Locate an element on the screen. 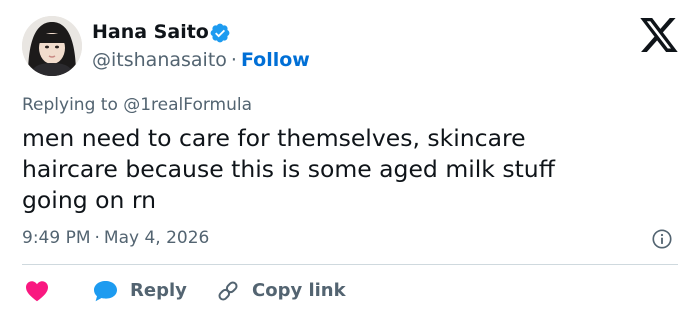  follow-button: Follow is located at coordinates (275, 60).